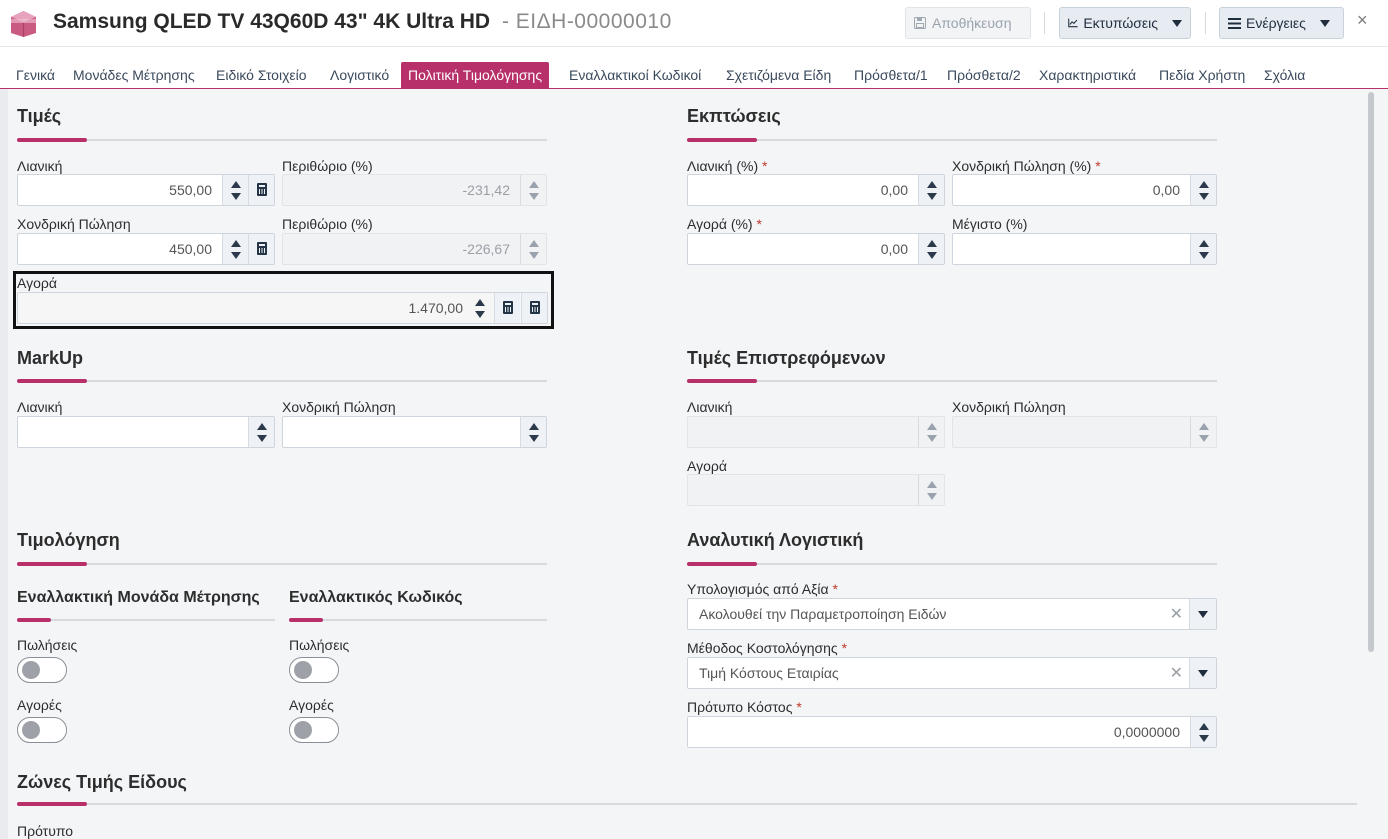  What do you see at coordinates (894, 249) in the screenshot?
I see `discount-purchase-value: 0,00` at bounding box center [894, 249].